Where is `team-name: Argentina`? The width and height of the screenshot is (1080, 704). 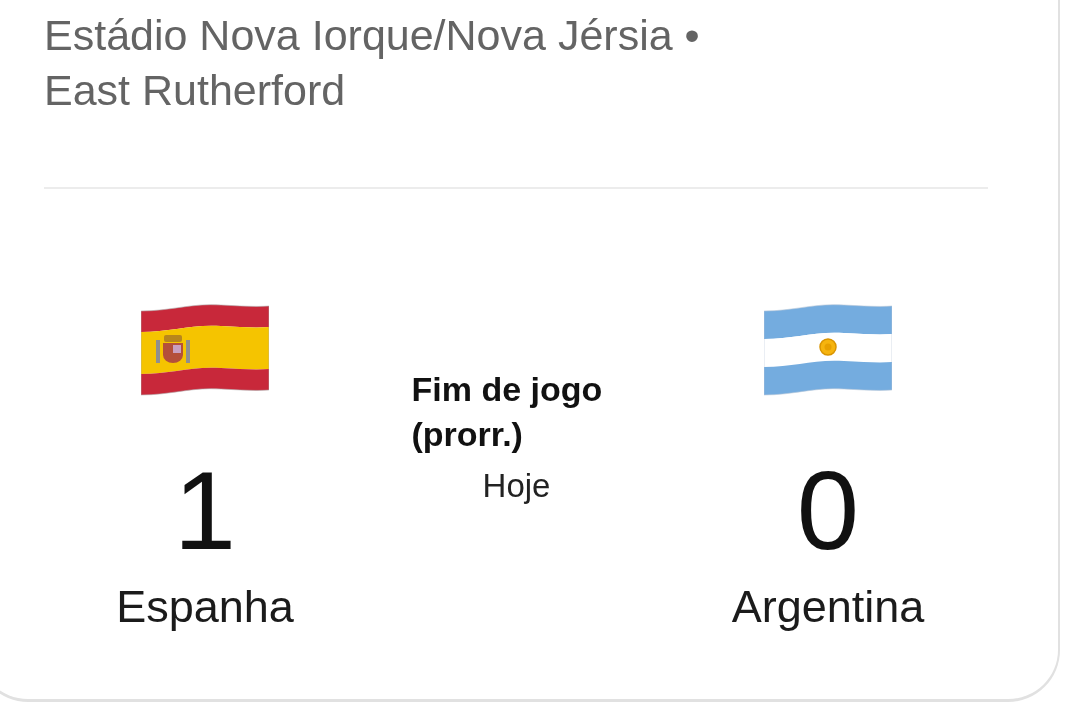 team-name: Argentina is located at coordinates (828, 607).